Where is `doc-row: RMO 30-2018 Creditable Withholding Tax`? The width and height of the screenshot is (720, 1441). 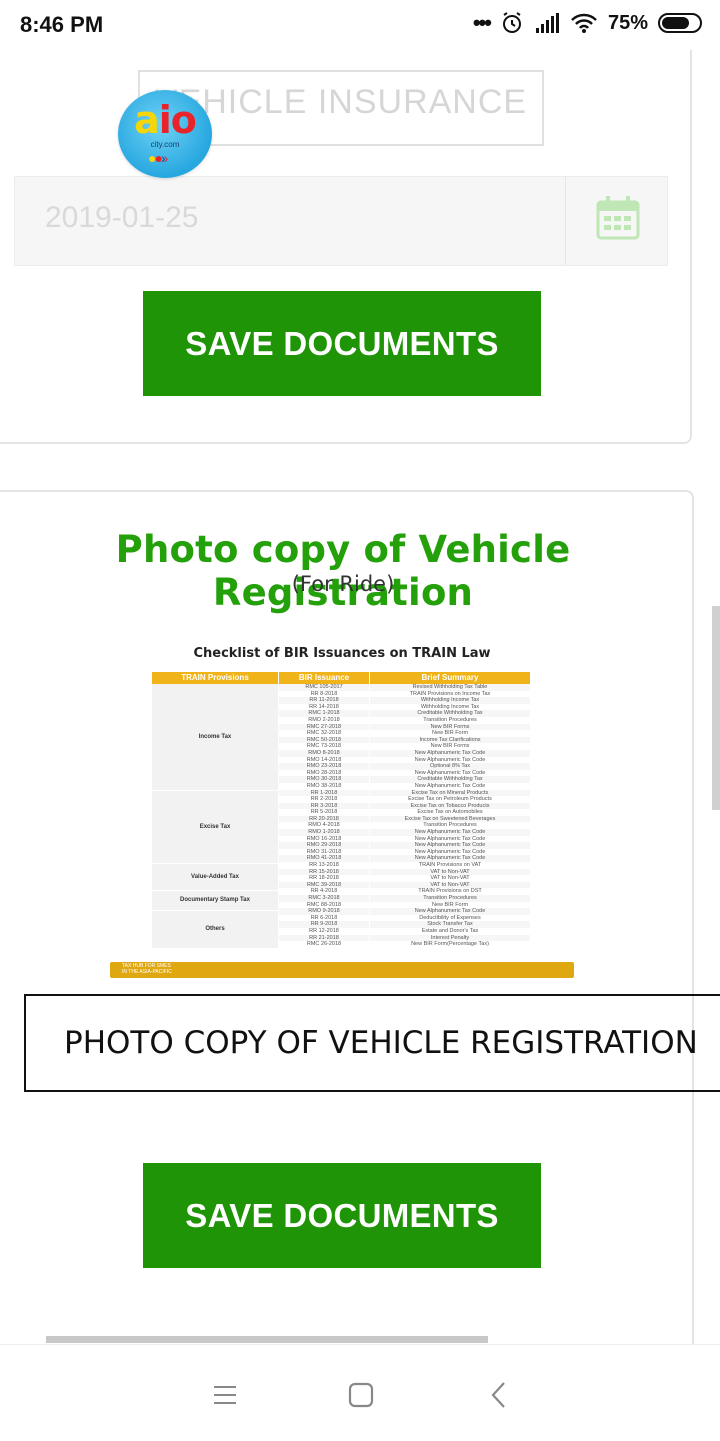
doc-row: RMO 30-2018 Creditable Withholding Tax is located at coordinates (405, 779).